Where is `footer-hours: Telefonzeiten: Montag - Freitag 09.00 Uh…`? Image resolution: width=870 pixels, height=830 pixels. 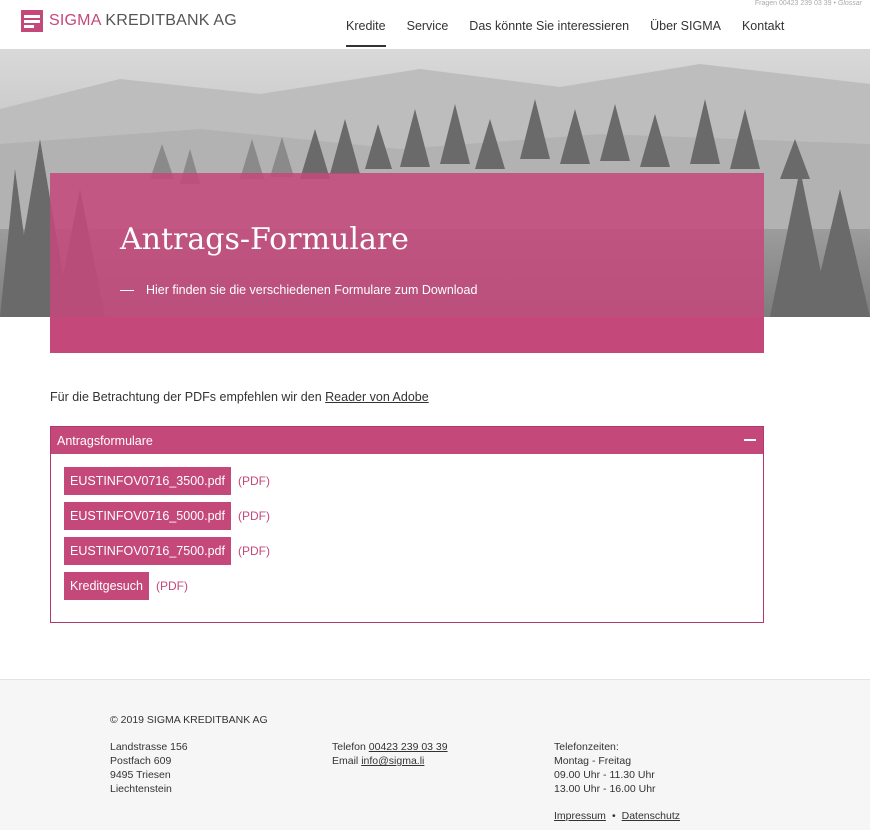
footer-hours: Telefonzeiten: Montag - Freitag 09.00 Uh… is located at coordinates (605, 768).